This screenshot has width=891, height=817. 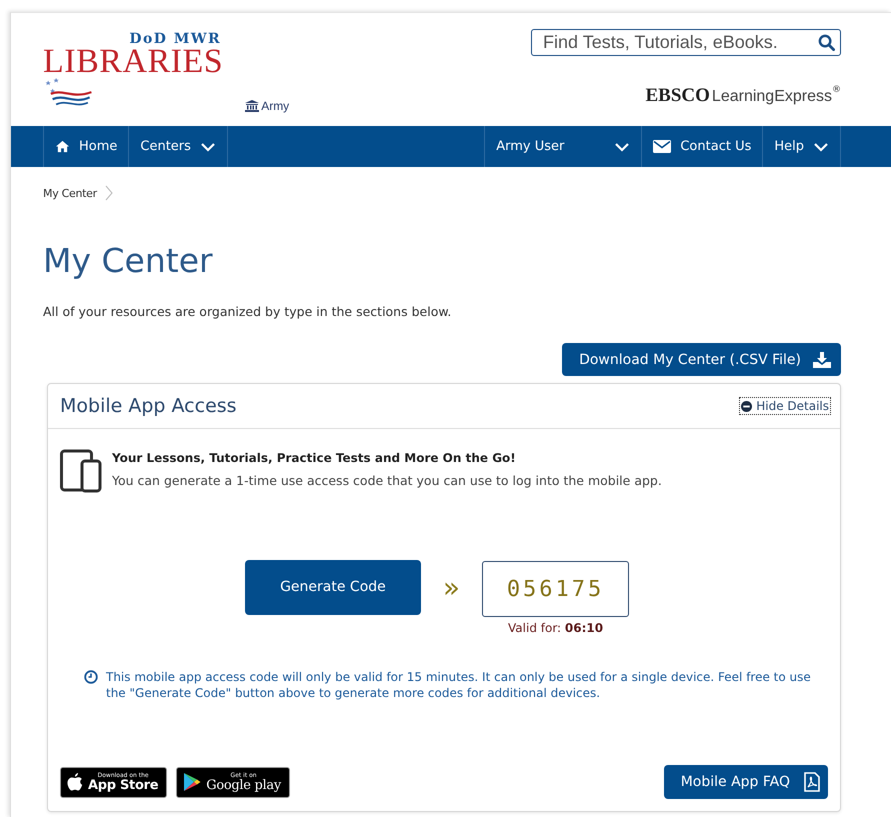 What do you see at coordinates (85, 146) in the screenshot?
I see `nav-item: Home` at bounding box center [85, 146].